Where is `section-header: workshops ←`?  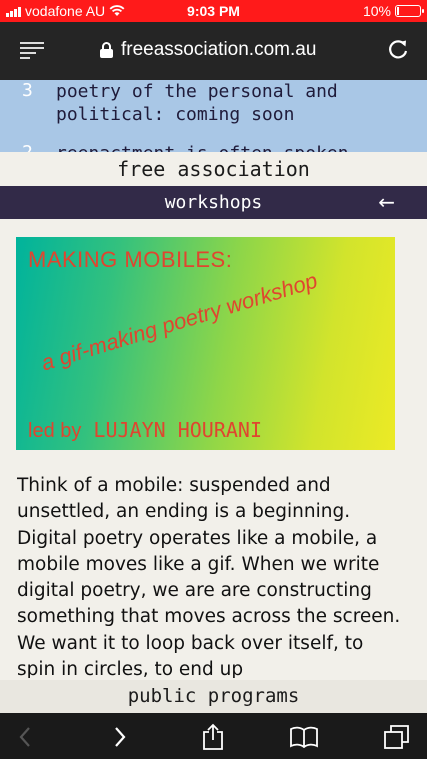
section-header: workshops ← is located at coordinates (213, 202).